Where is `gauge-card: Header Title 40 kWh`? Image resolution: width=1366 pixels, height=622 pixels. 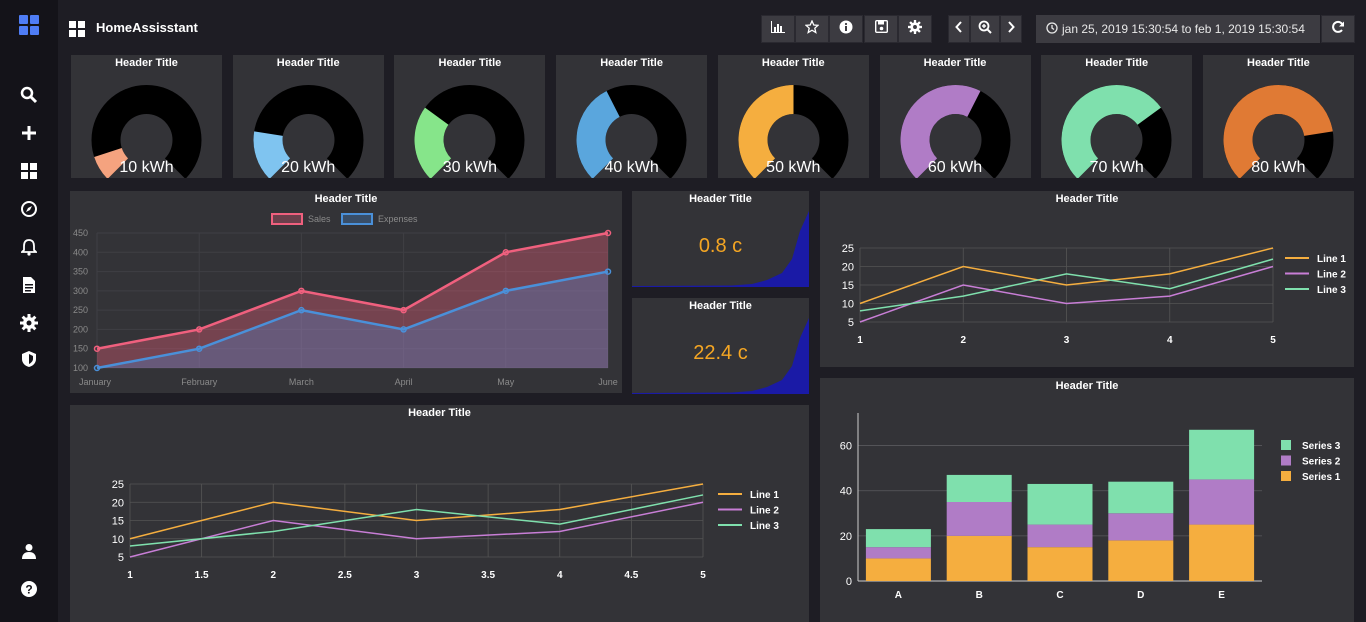 gauge-card: Header Title 40 kWh is located at coordinates (632, 116).